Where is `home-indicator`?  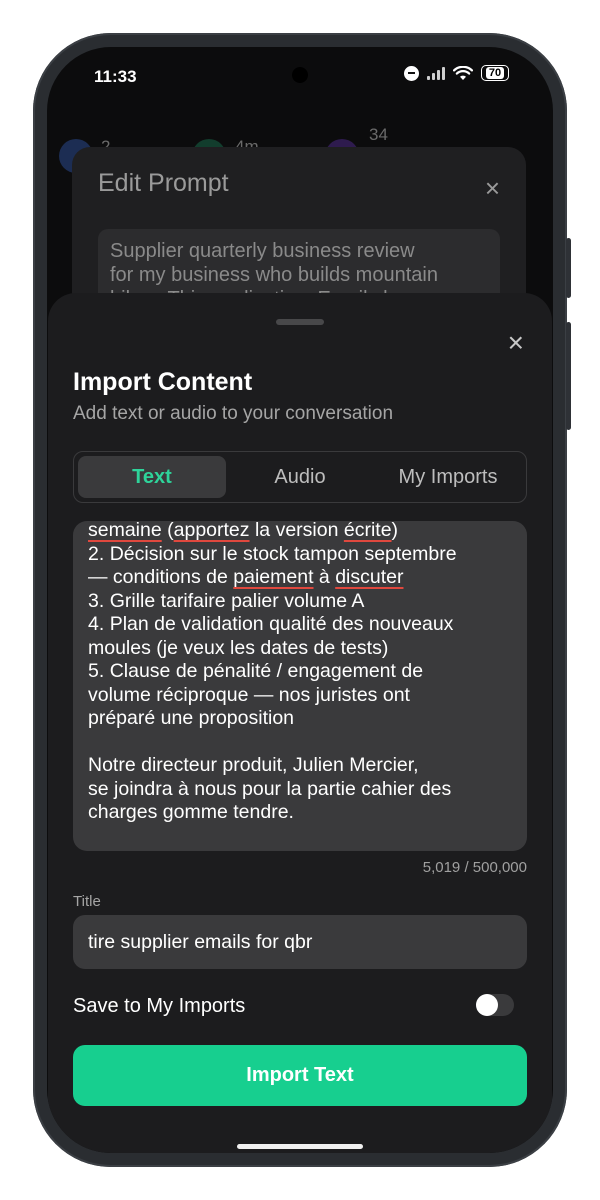 home-indicator is located at coordinates (300, 1146).